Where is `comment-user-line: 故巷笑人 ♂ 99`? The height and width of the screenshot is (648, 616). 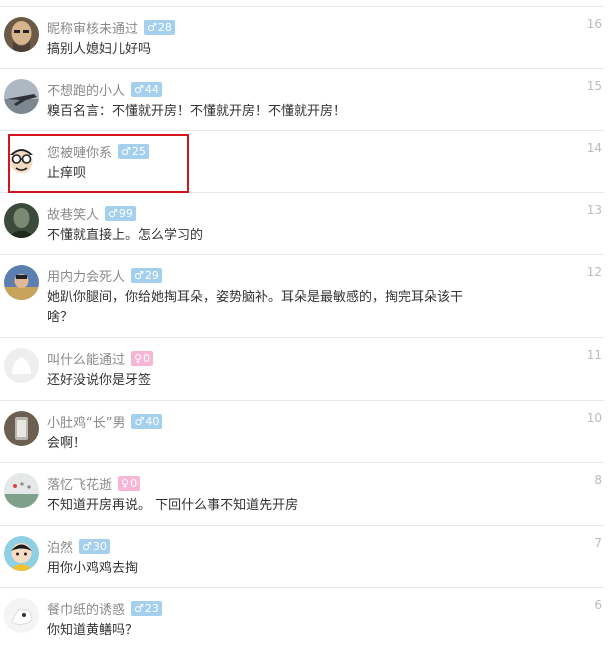
comment-user-line: 故巷笑人 ♂ 99 is located at coordinates (91, 213).